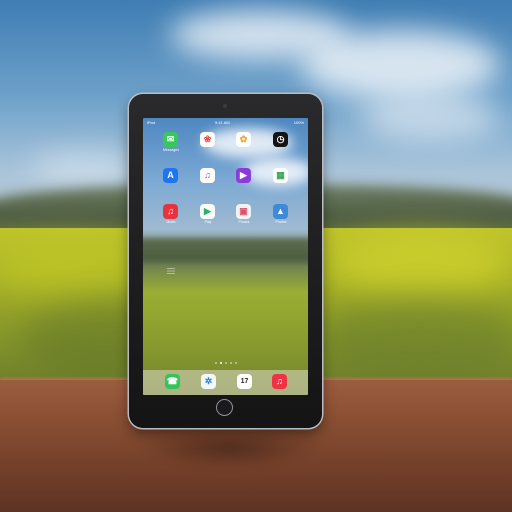 The image size is (512, 512). I want to click on home-button, so click(224, 407).